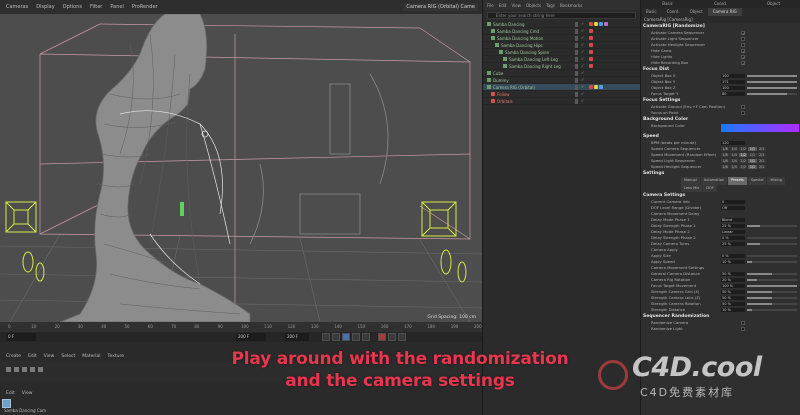 This screenshot has height=415, width=800. I want to click on om-menu-edit: Edit, so click(503, 5).